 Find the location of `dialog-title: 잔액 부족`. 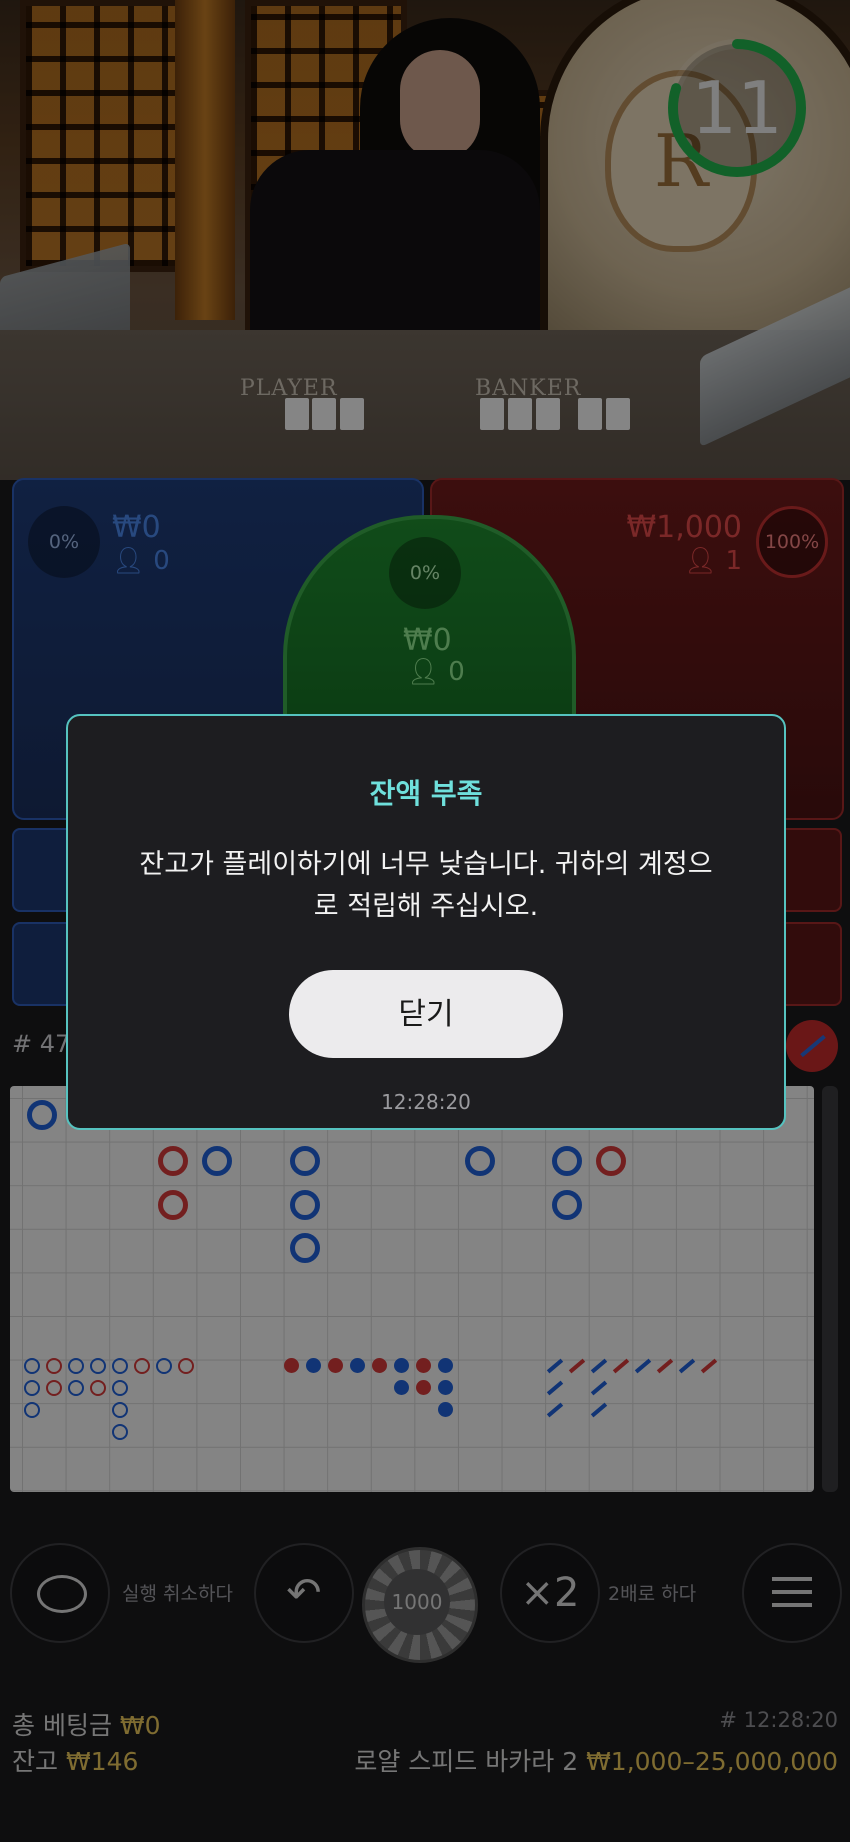

dialog-title: 잔액 부족 is located at coordinates (426, 793).